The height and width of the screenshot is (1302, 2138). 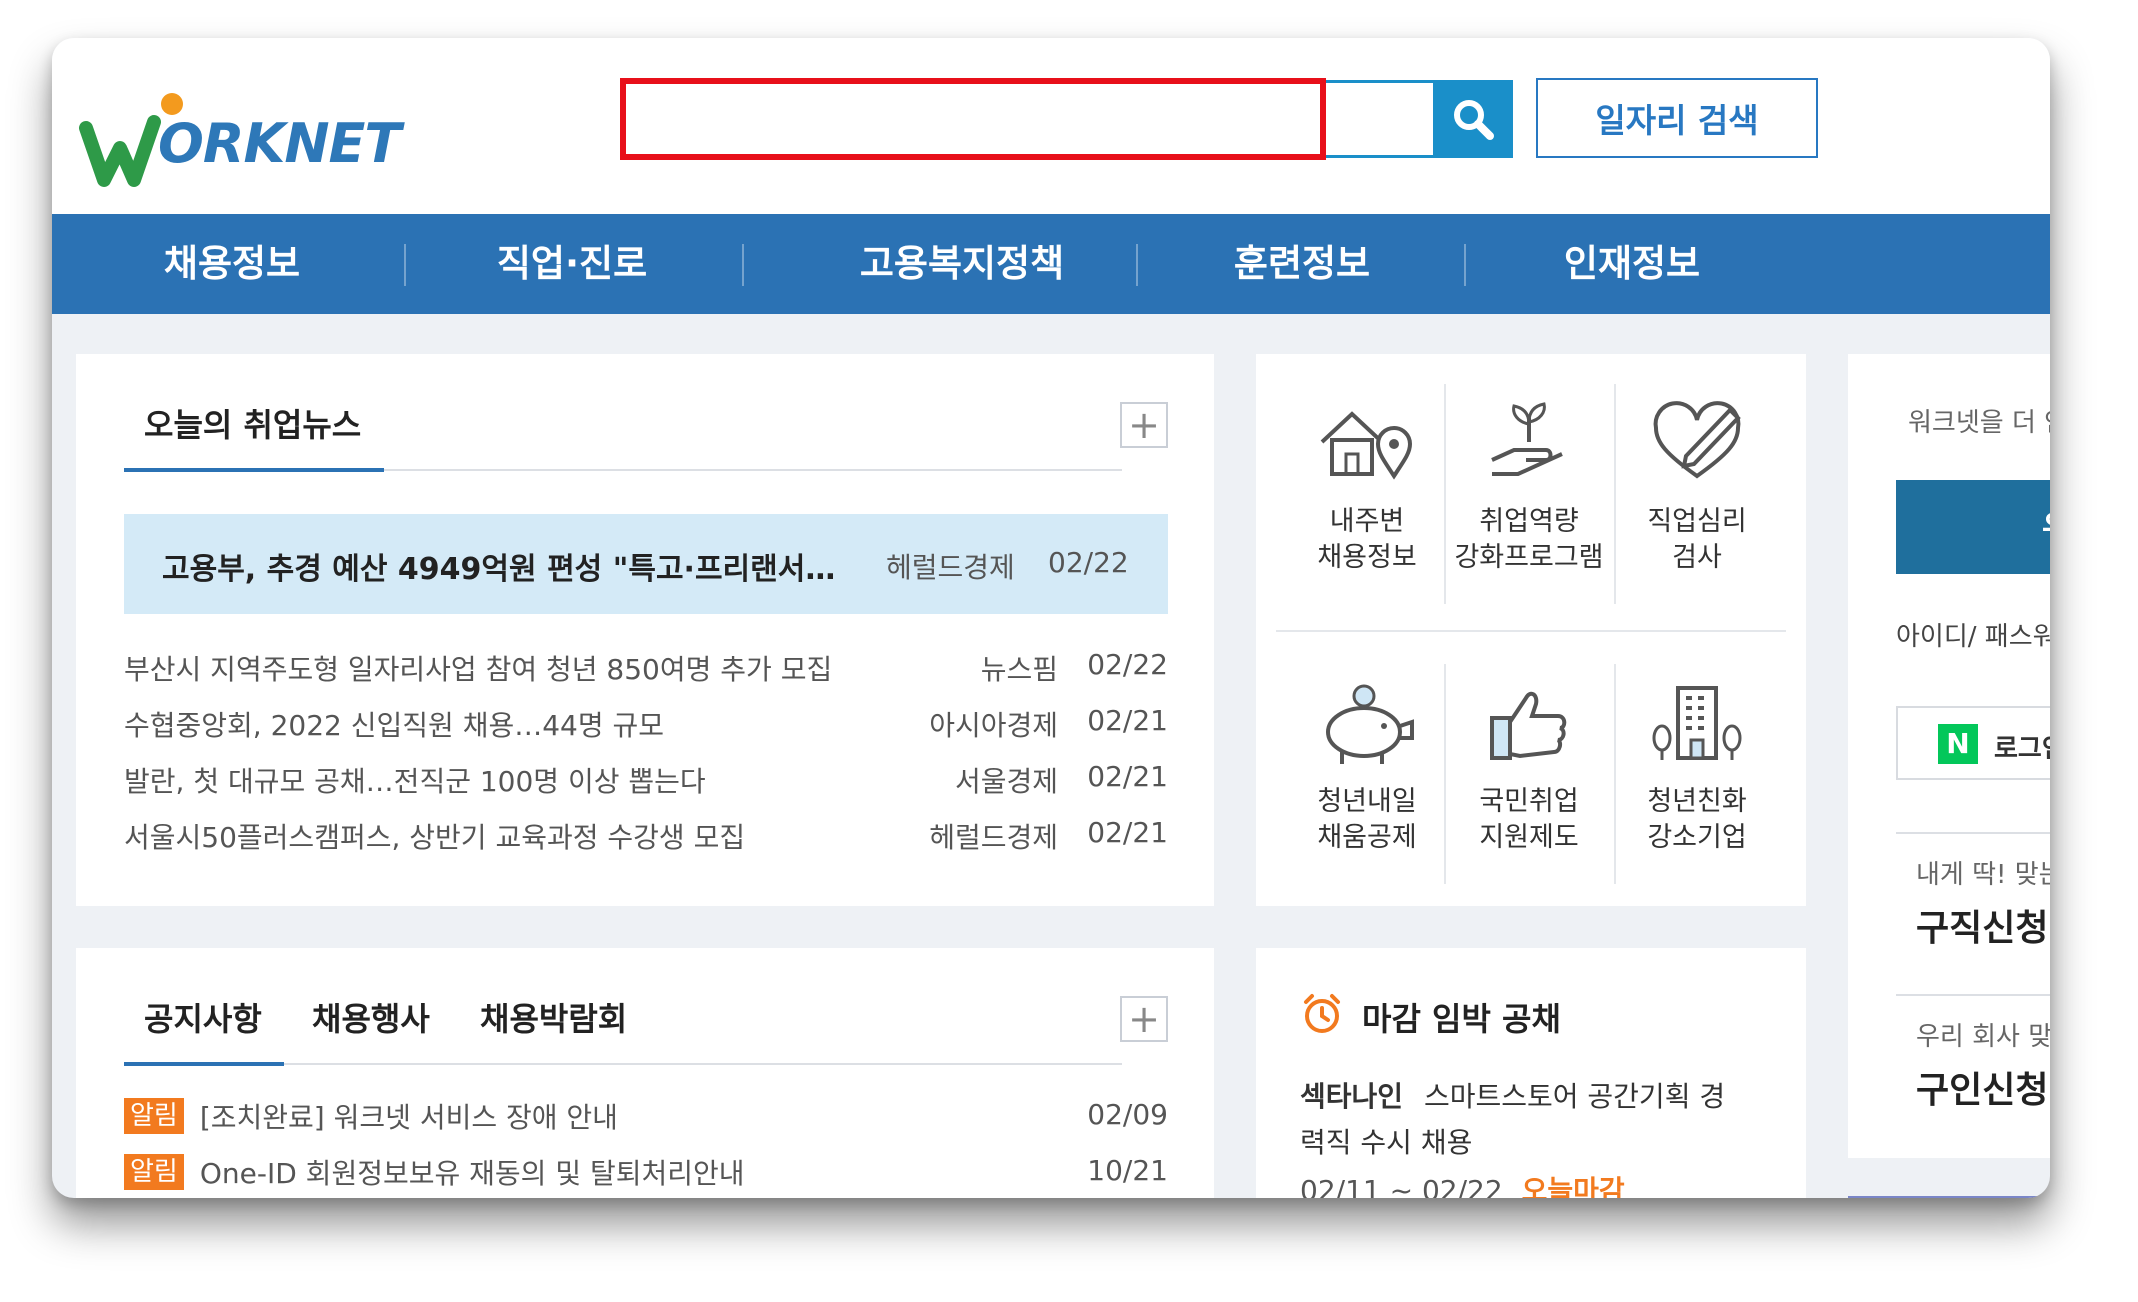 I want to click on news-item: 발란, 첫 대규모 공채…전직군 100명 이상 뽑는다 서울경제 02/21, so click(x=646, y=785).